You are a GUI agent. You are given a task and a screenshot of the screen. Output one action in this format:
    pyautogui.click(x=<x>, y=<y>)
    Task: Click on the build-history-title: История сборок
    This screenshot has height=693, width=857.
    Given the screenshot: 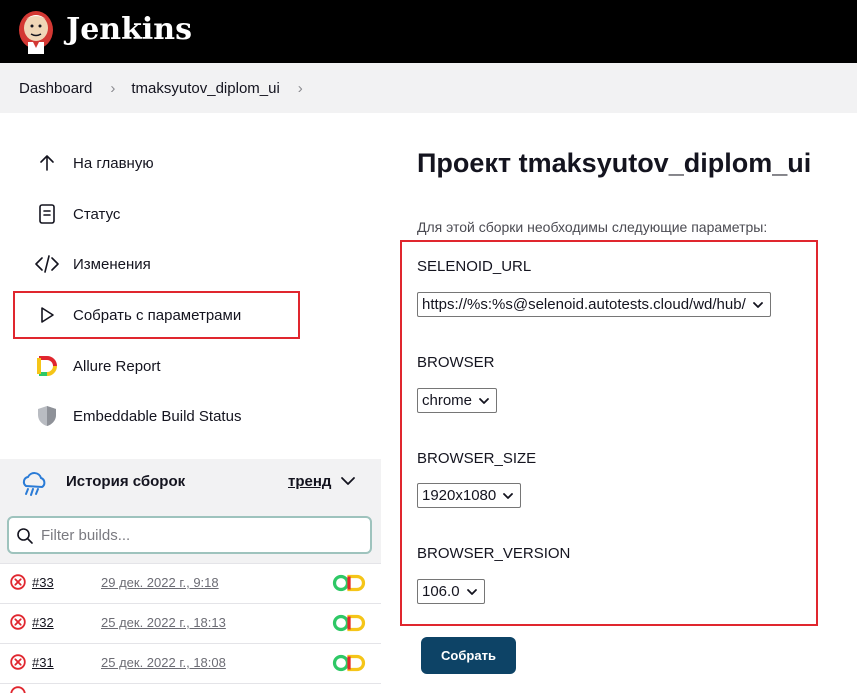 What is the action you would take?
    pyautogui.click(x=126, y=481)
    